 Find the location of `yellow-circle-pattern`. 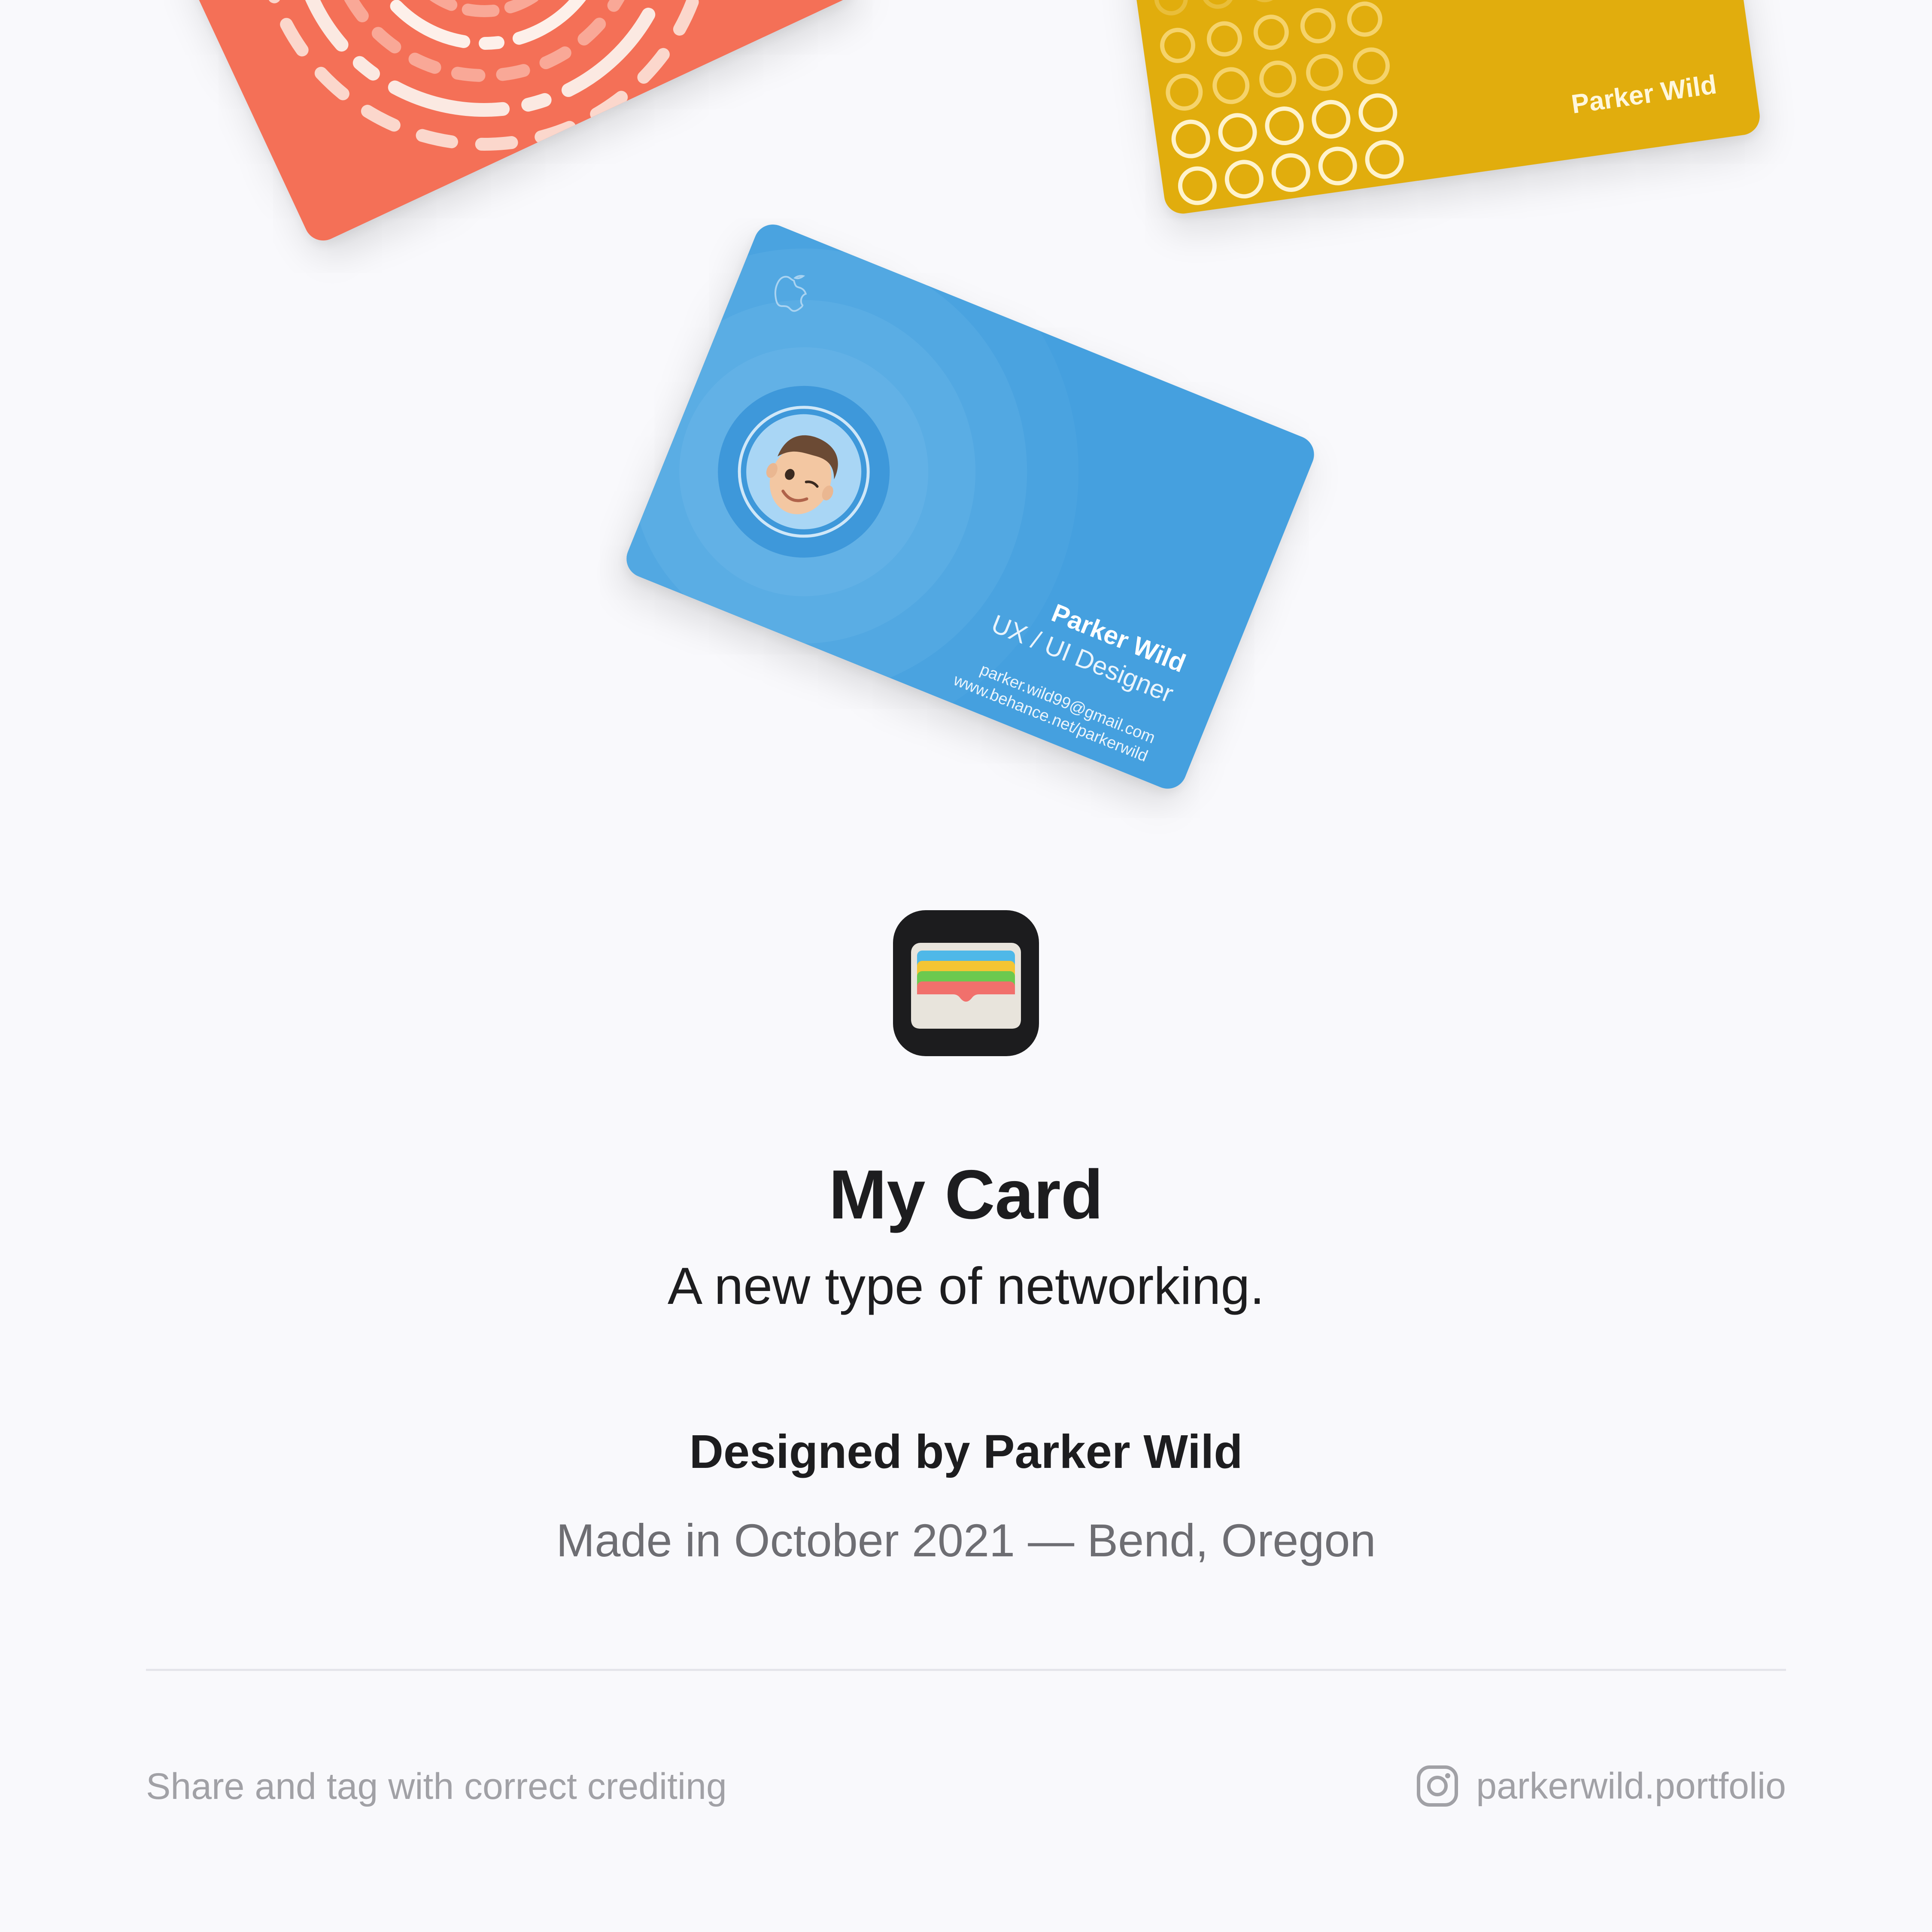

yellow-circle-pattern is located at coordinates (1279, 102).